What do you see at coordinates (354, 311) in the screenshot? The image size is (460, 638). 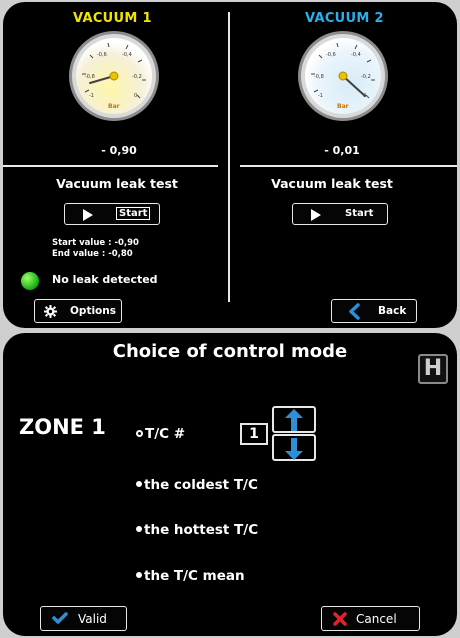 I see `back-arrow-icon` at bounding box center [354, 311].